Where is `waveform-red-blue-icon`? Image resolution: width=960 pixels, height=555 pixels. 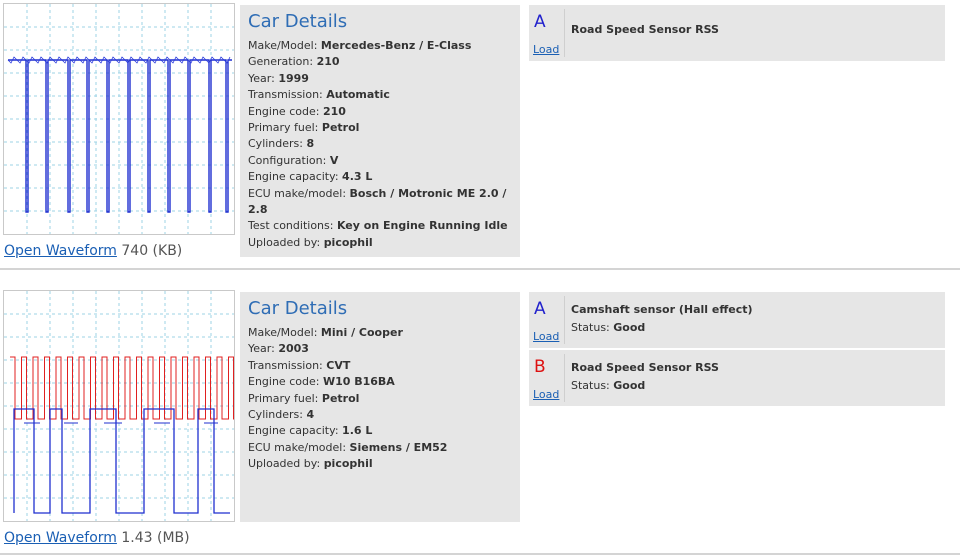
waveform-red-blue-icon is located at coordinates (119, 406).